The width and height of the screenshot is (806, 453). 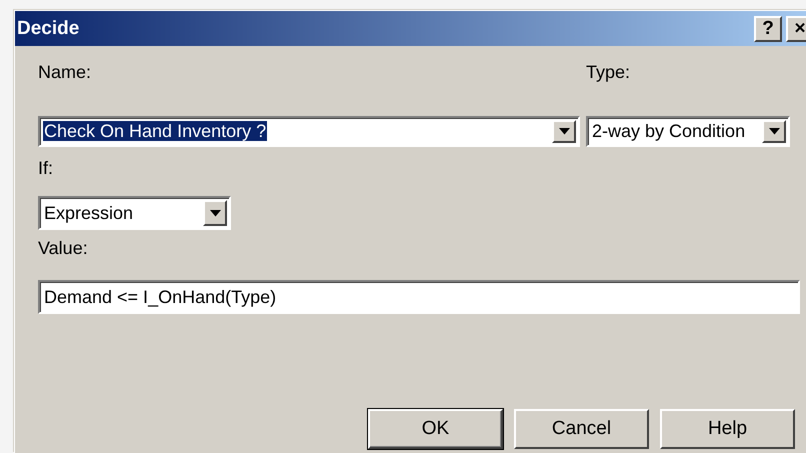 I want to click on field-label: If:, so click(x=46, y=168).